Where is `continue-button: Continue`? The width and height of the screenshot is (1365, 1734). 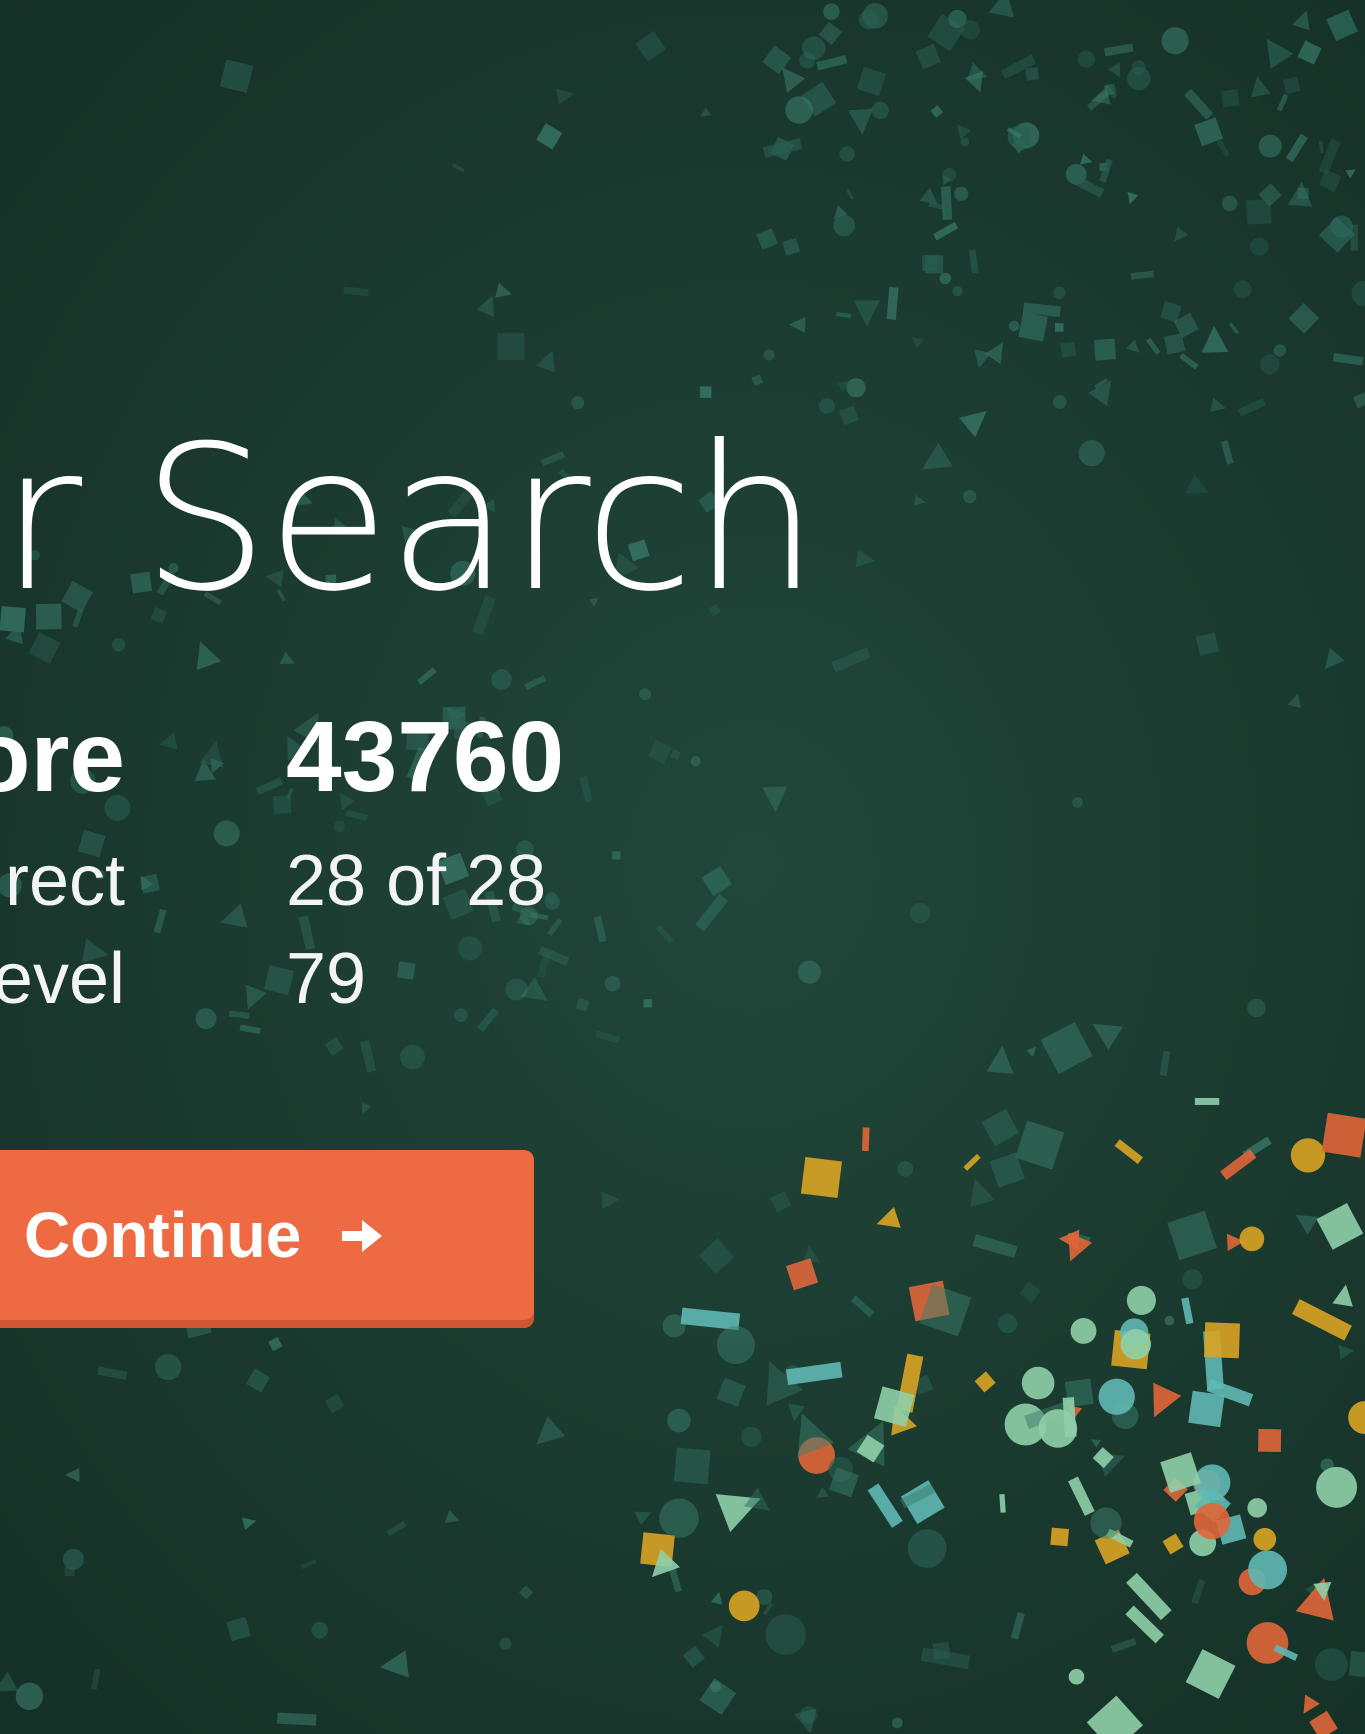
continue-button: Continue is located at coordinates (267, 1239).